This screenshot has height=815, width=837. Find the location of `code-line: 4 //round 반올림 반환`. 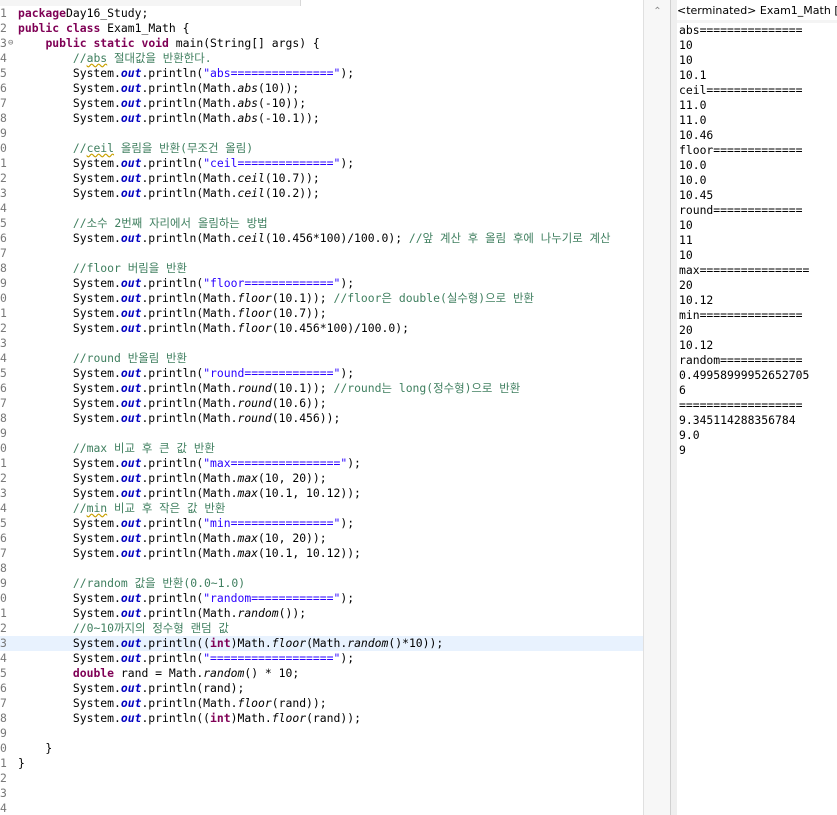

code-line: 4 //round 반올림 반환 is located at coordinates (321, 358).